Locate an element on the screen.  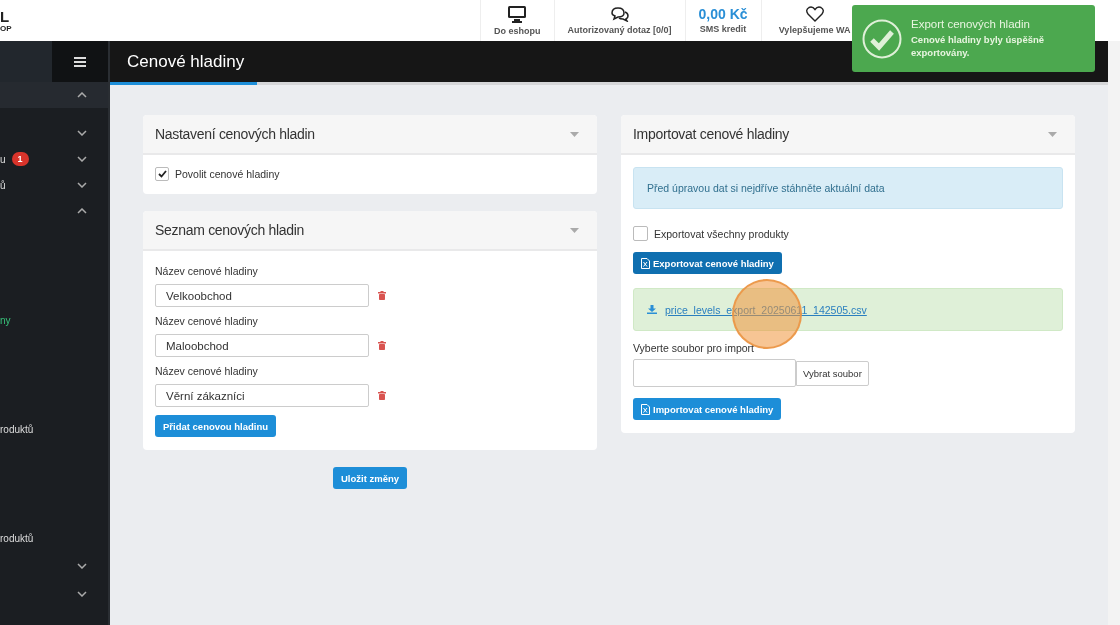
count-badge: 1 is located at coordinates (20, 159).